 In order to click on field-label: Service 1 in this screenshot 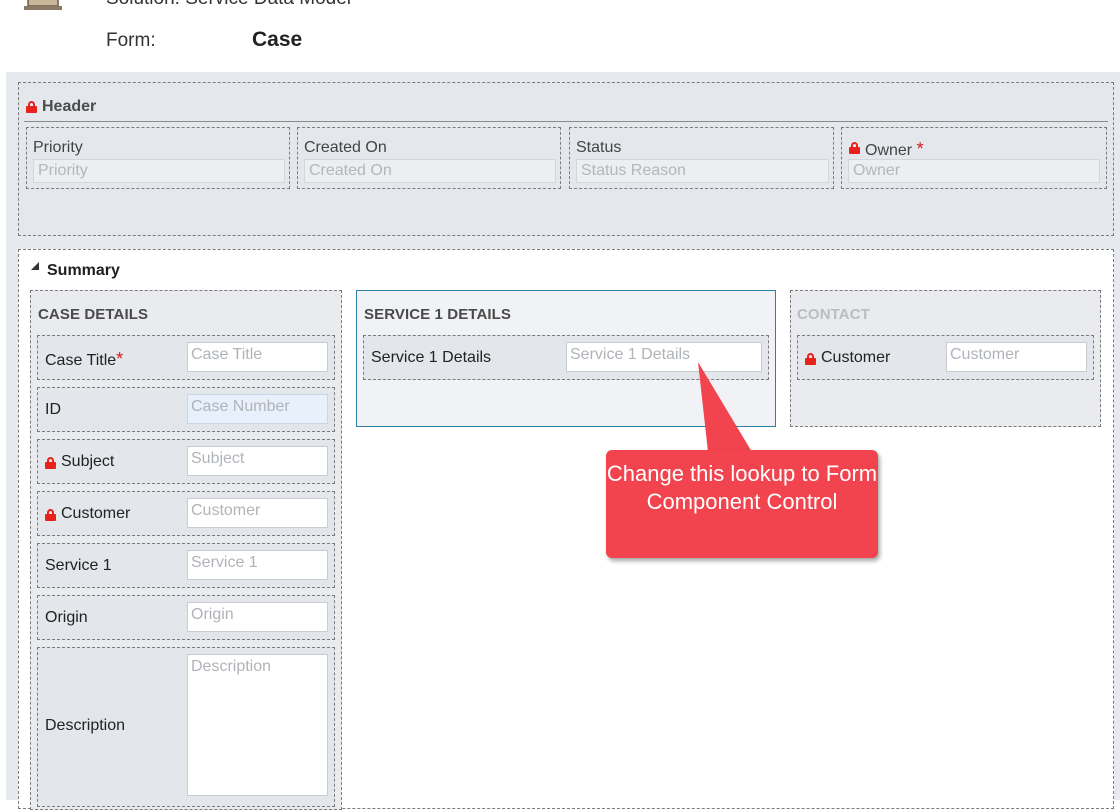, I will do `click(78, 565)`.